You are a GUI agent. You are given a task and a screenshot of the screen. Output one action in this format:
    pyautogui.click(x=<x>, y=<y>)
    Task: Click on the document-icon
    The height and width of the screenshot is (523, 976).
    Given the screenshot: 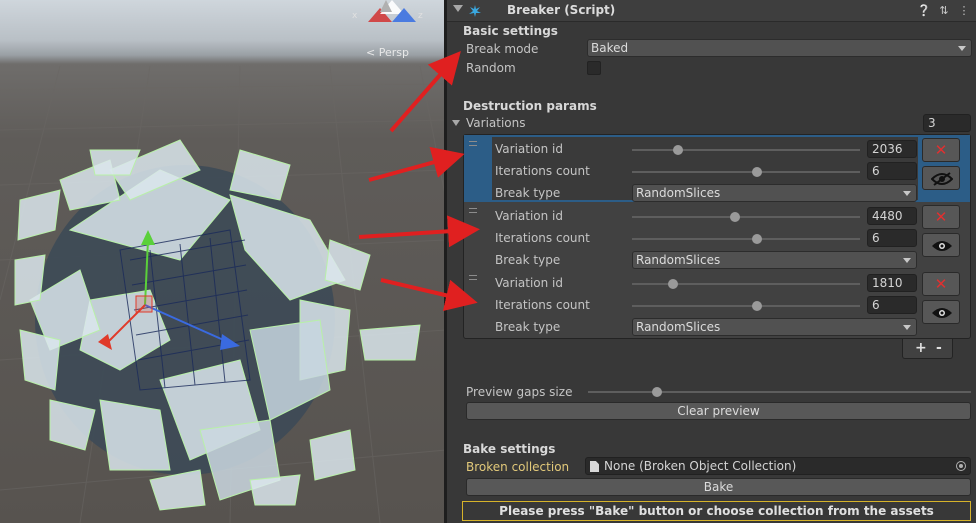 What is the action you would take?
    pyautogui.click(x=594, y=466)
    